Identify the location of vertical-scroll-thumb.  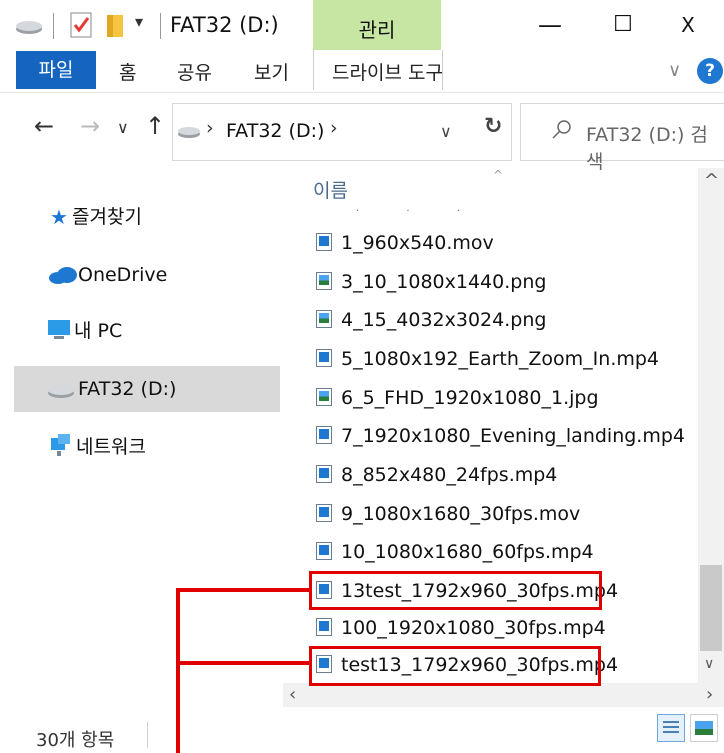
(711, 608).